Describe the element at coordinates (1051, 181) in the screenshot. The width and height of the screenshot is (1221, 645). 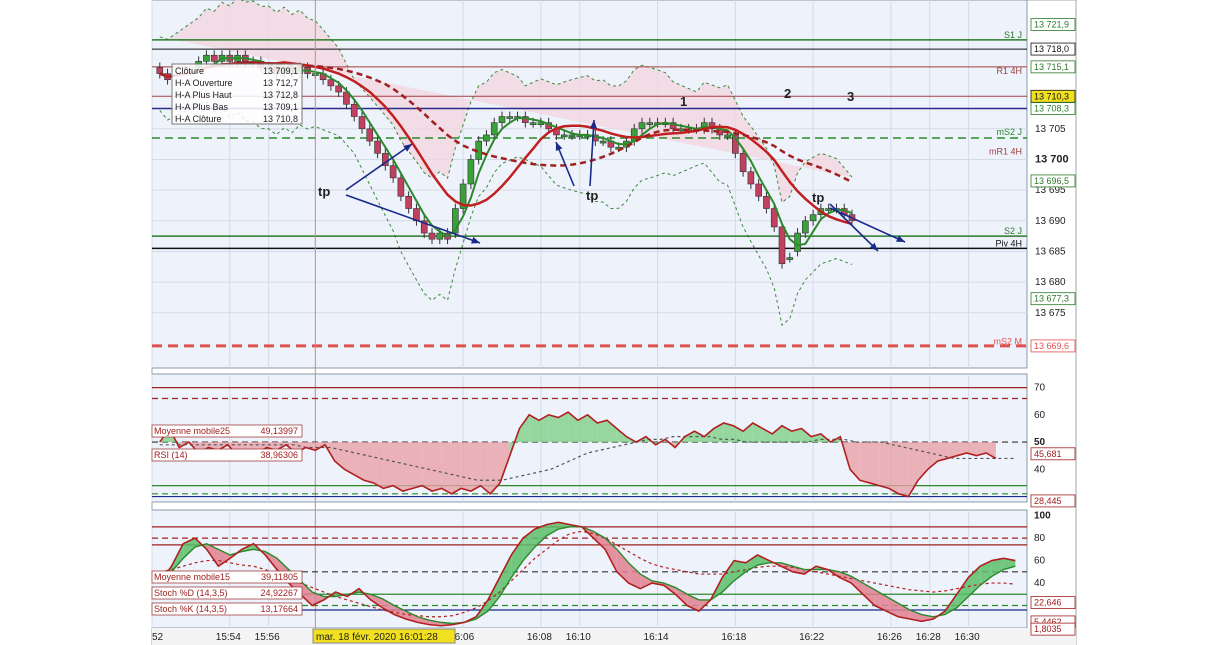
I see `price-tag-label: 13 696,5` at that location.